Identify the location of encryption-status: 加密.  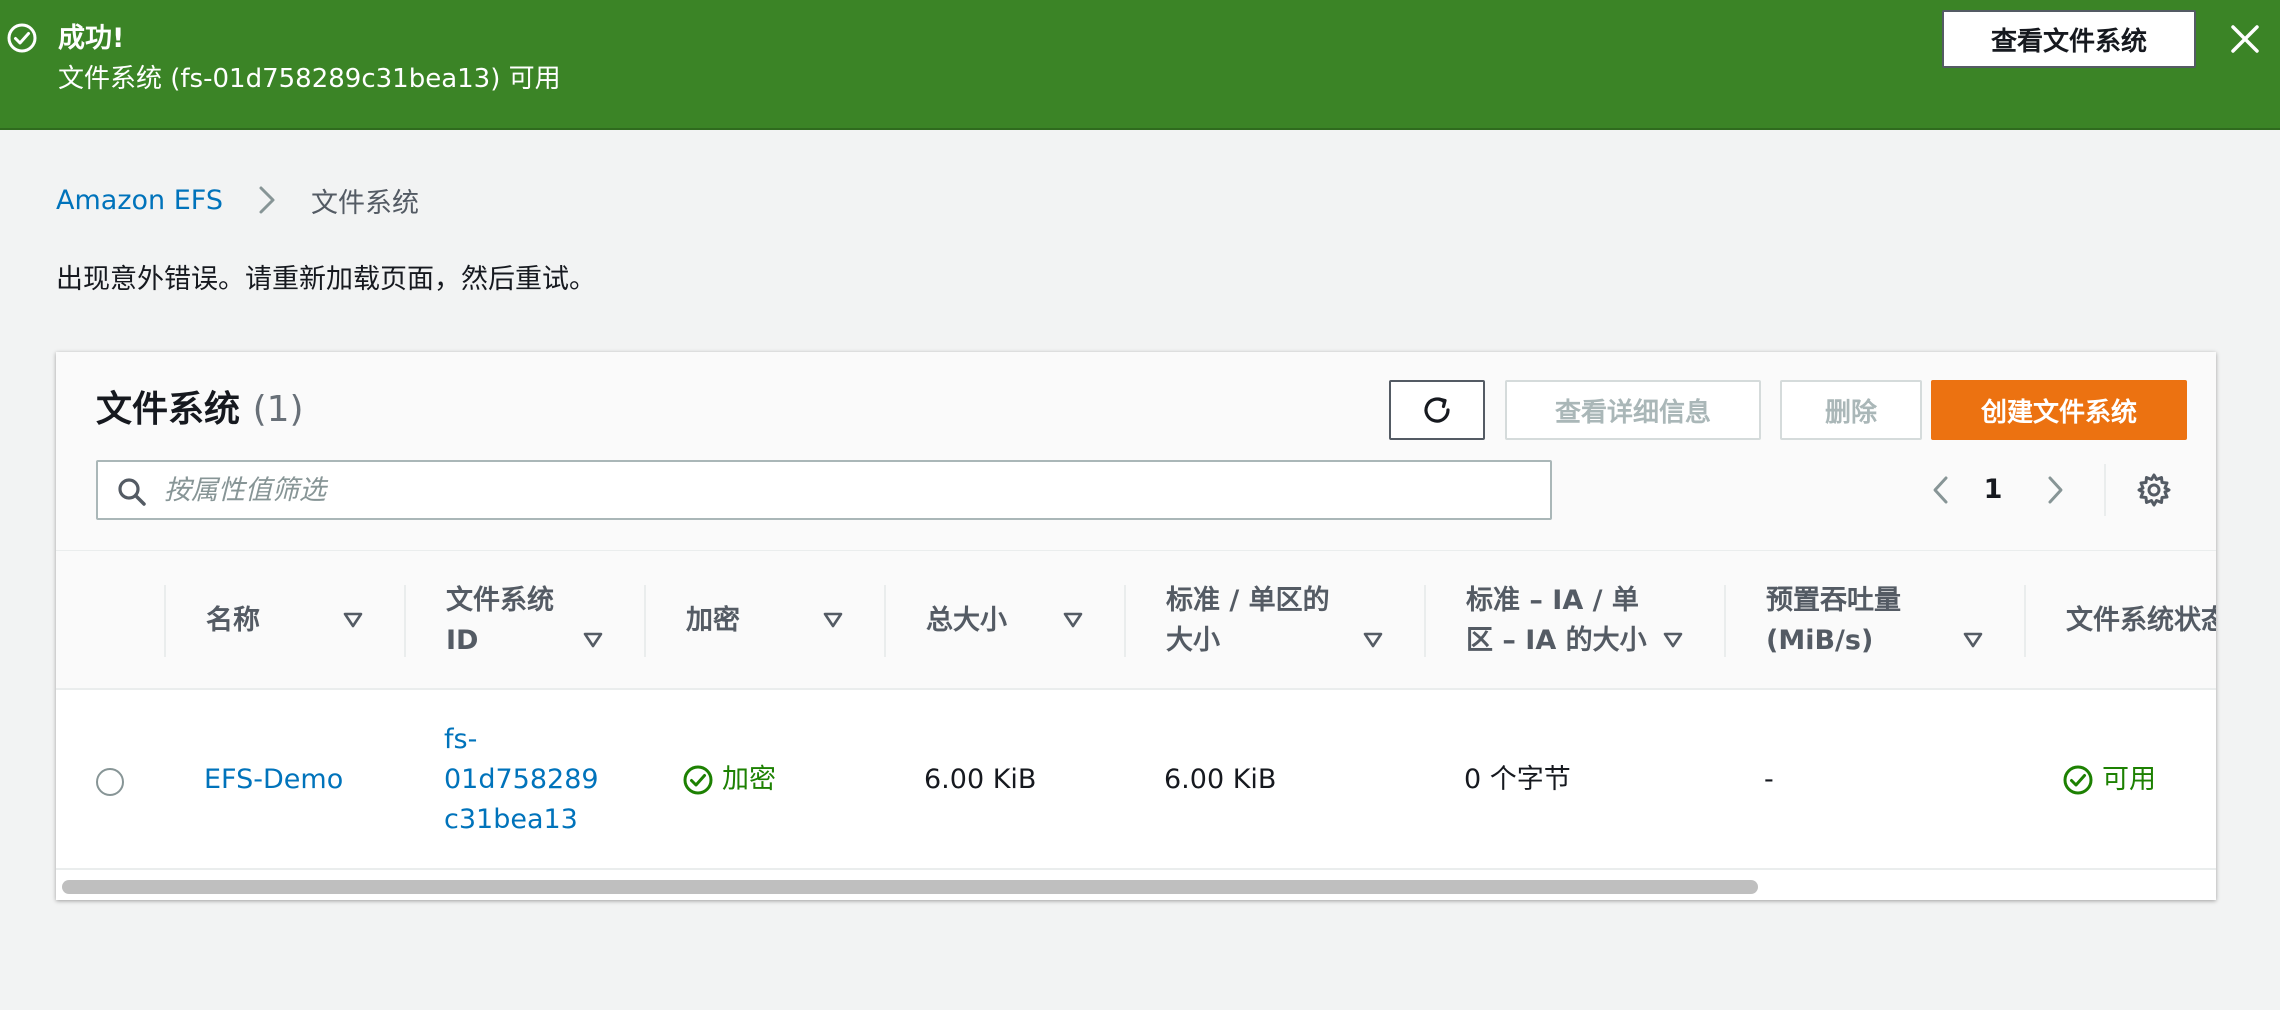
(729, 780).